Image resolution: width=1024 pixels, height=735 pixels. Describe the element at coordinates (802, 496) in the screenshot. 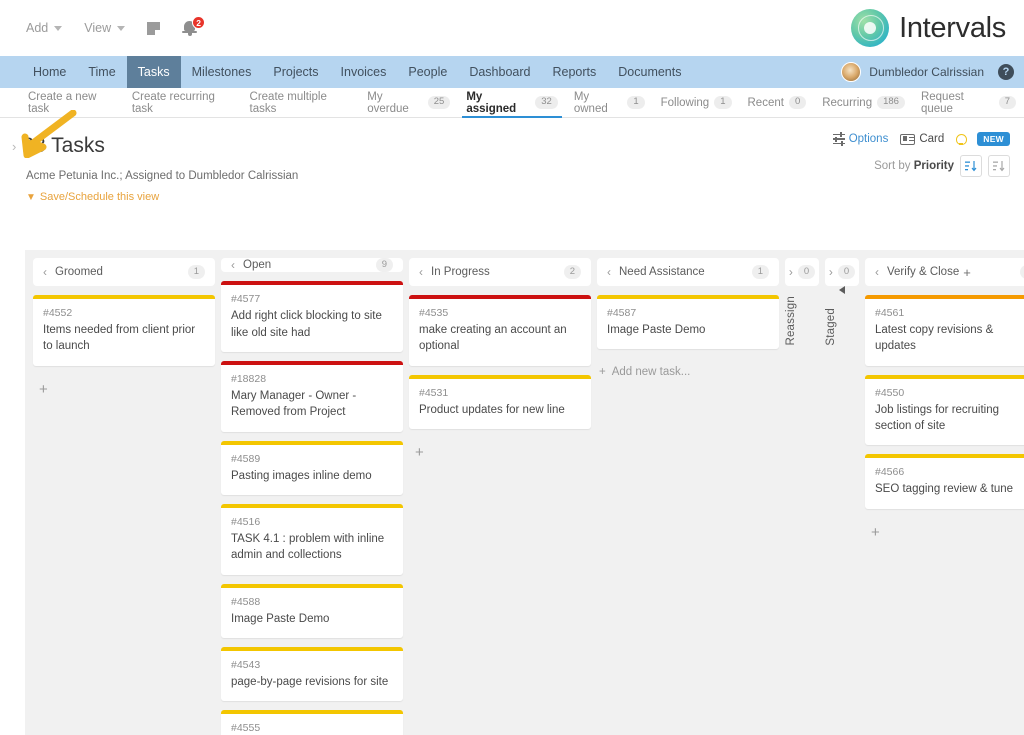

I see `board-column-reassign: › 0 Reassign` at that location.